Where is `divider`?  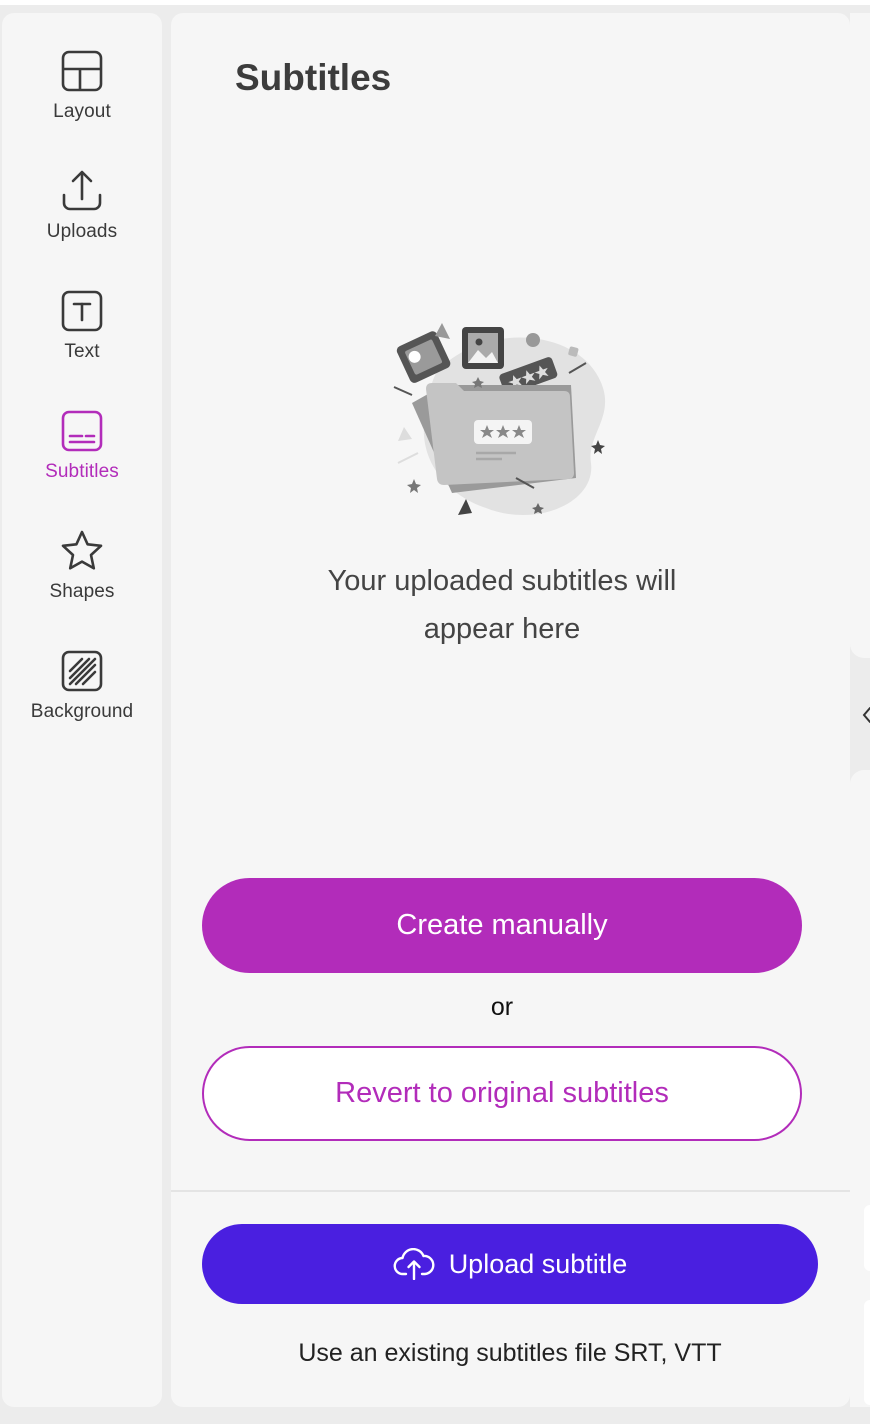 divider is located at coordinates (510, 1191).